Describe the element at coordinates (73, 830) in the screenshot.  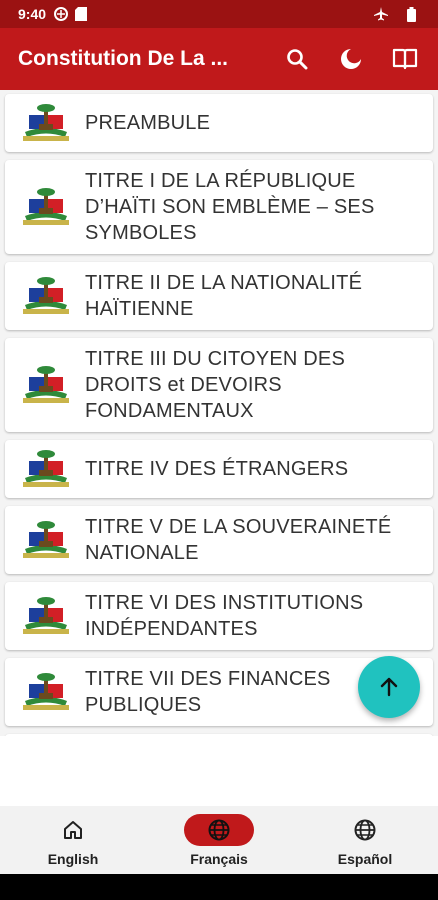
I see `home-icon` at that location.